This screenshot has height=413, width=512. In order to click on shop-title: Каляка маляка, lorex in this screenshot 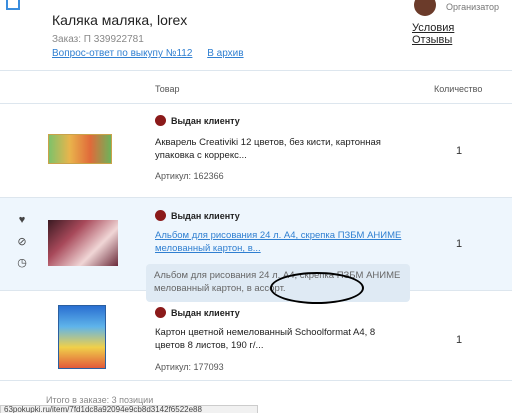, I will do `click(120, 20)`.